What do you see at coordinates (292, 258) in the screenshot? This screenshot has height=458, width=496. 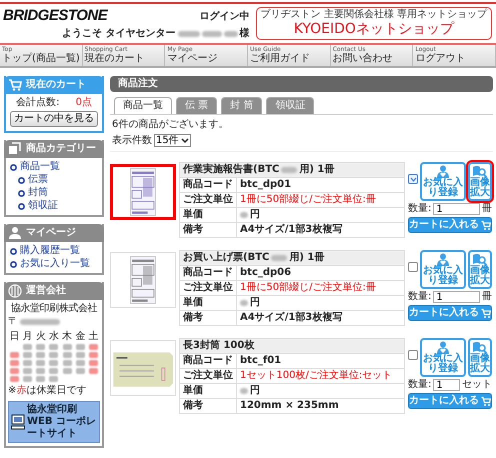 I see `product-title: お買い上げ票(BTC 用) 1冊` at bounding box center [292, 258].